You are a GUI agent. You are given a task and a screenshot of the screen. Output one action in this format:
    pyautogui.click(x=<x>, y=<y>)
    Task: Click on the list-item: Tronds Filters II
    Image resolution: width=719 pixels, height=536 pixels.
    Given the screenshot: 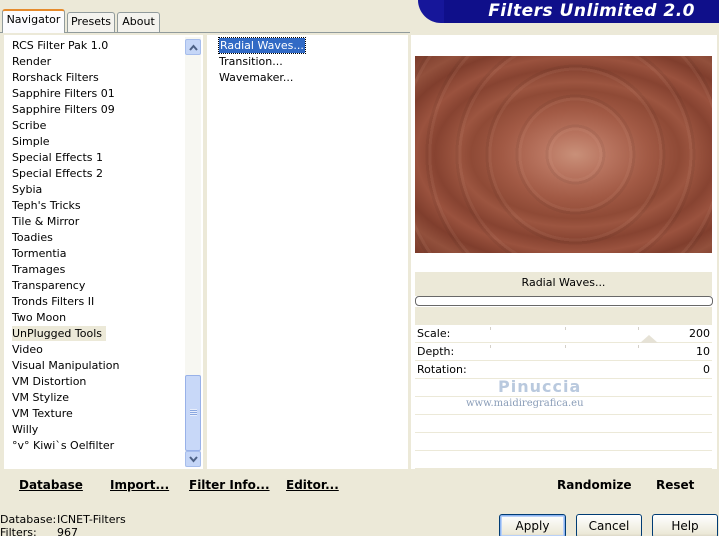 What is the action you would take?
    pyautogui.click(x=53, y=301)
    